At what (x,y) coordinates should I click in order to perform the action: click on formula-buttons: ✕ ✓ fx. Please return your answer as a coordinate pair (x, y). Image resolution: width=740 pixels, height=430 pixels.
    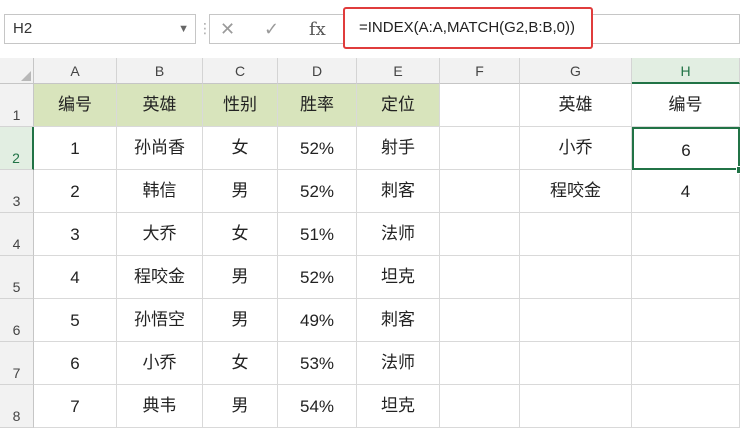
    Looking at the image, I should click on (274, 29).